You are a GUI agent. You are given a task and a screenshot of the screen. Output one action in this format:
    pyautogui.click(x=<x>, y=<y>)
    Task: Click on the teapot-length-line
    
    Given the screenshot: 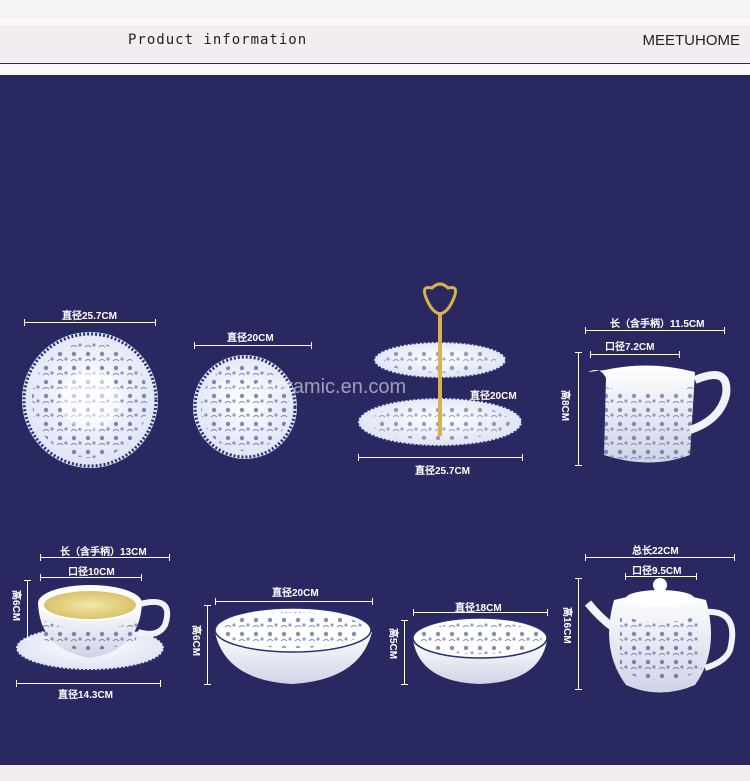 What is the action you would take?
    pyautogui.click(x=660, y=557)
    